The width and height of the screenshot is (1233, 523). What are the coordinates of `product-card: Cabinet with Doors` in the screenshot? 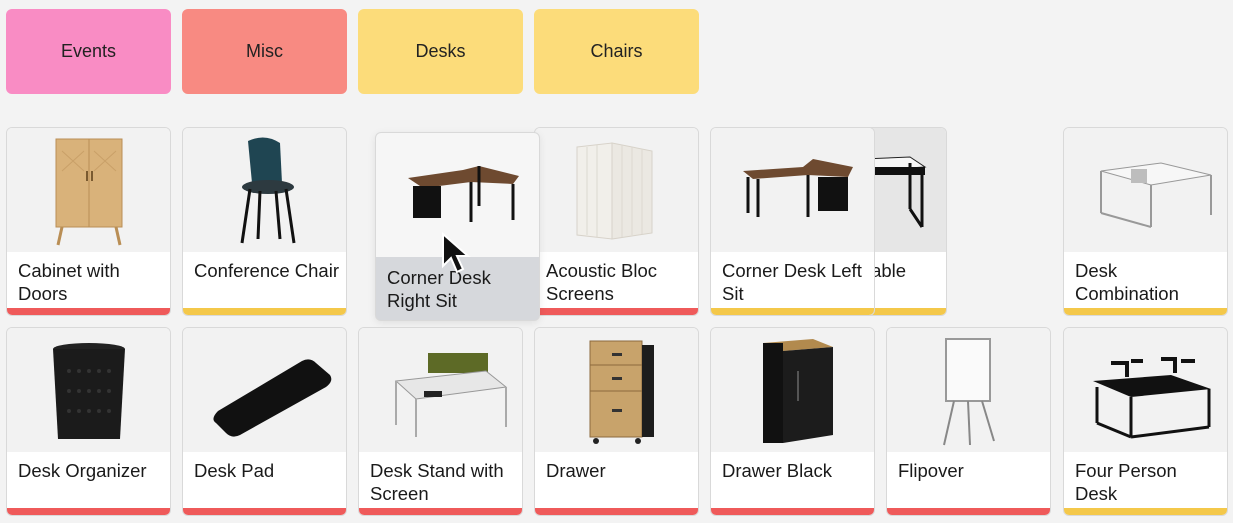 It's located at (88, 221).